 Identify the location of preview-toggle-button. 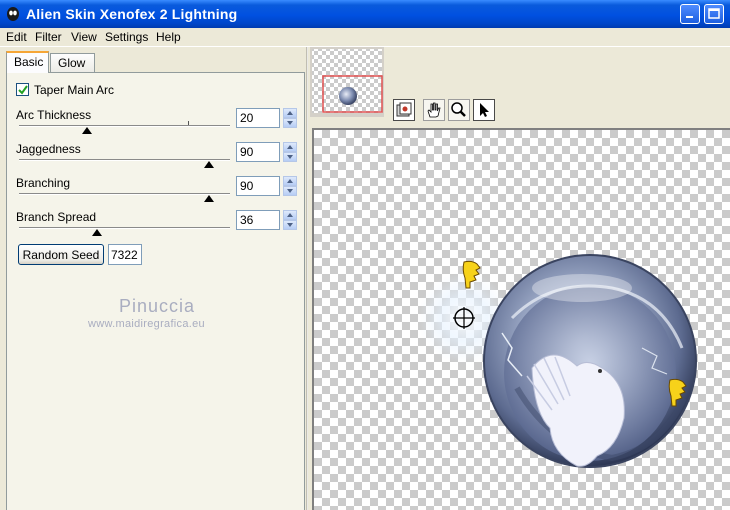
(404, 110).